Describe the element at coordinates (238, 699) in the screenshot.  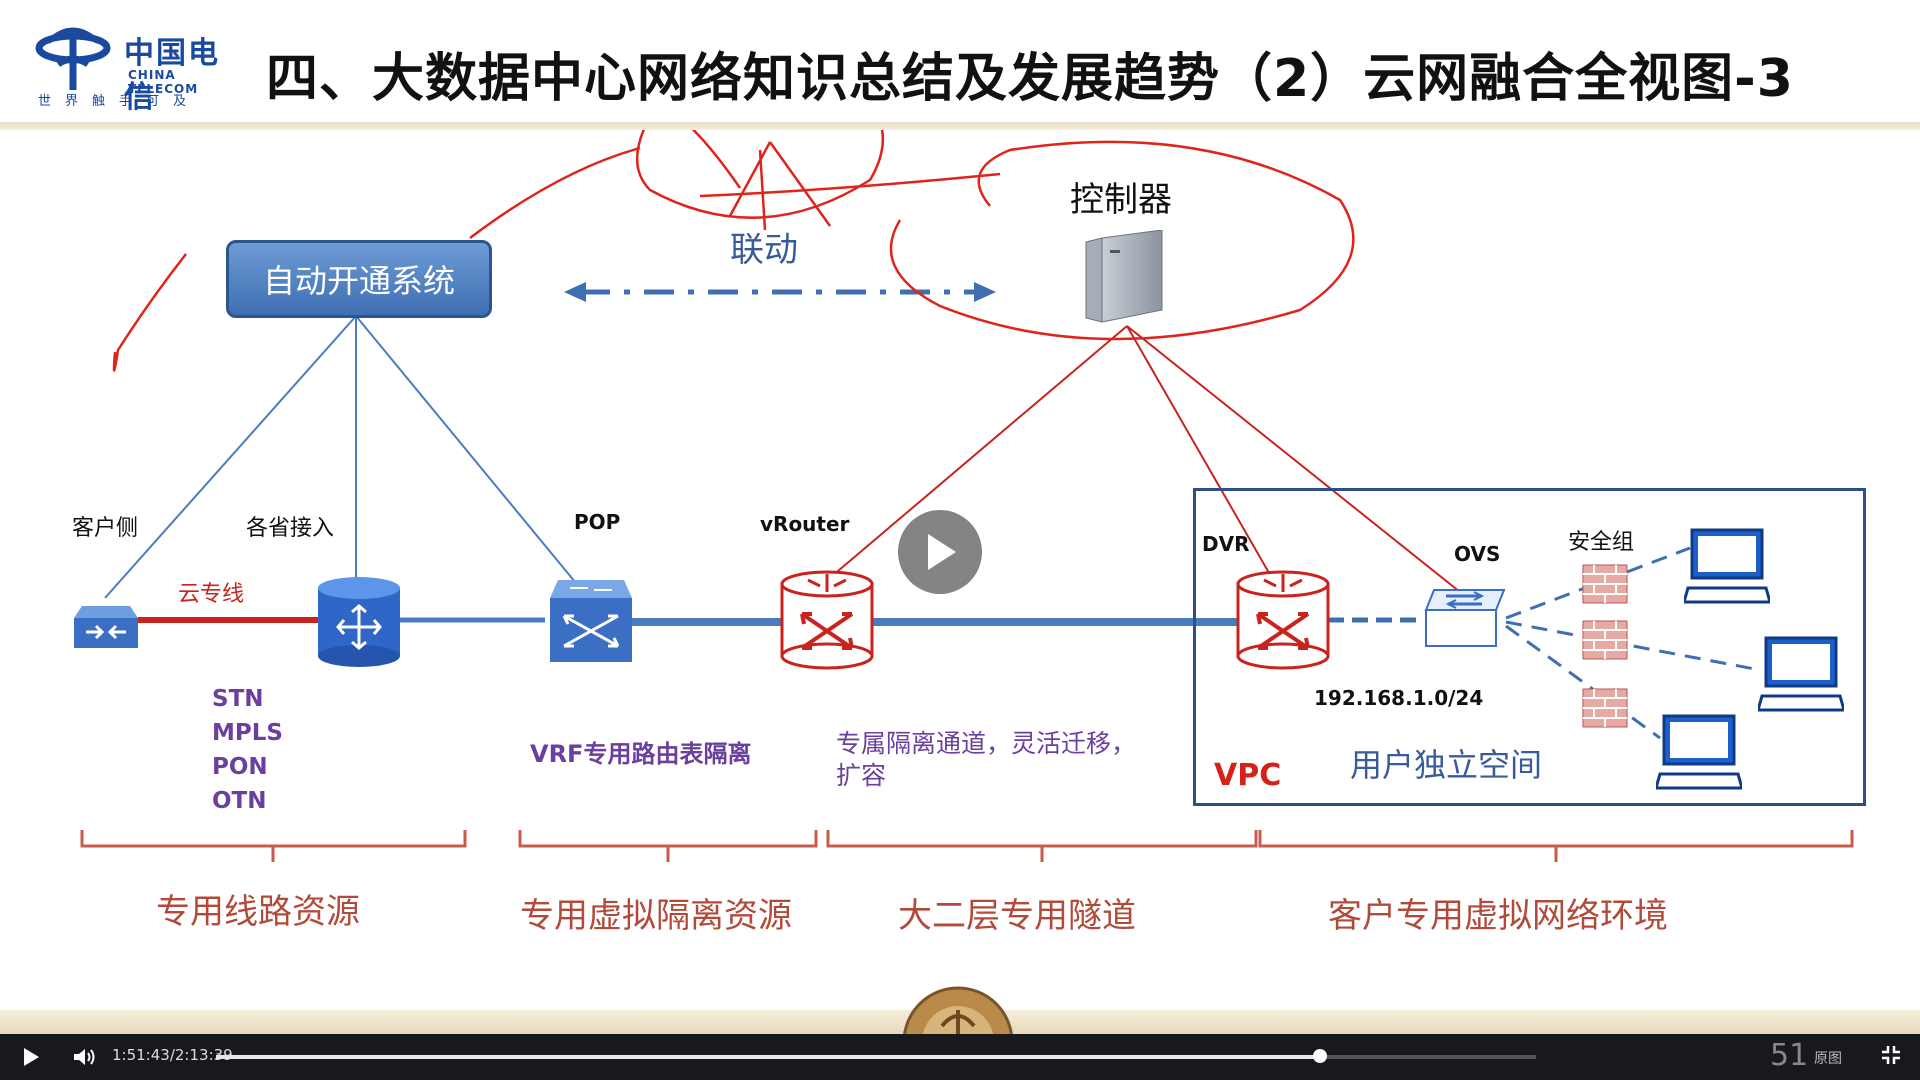
I see `access-type-stn: STN` at that location.